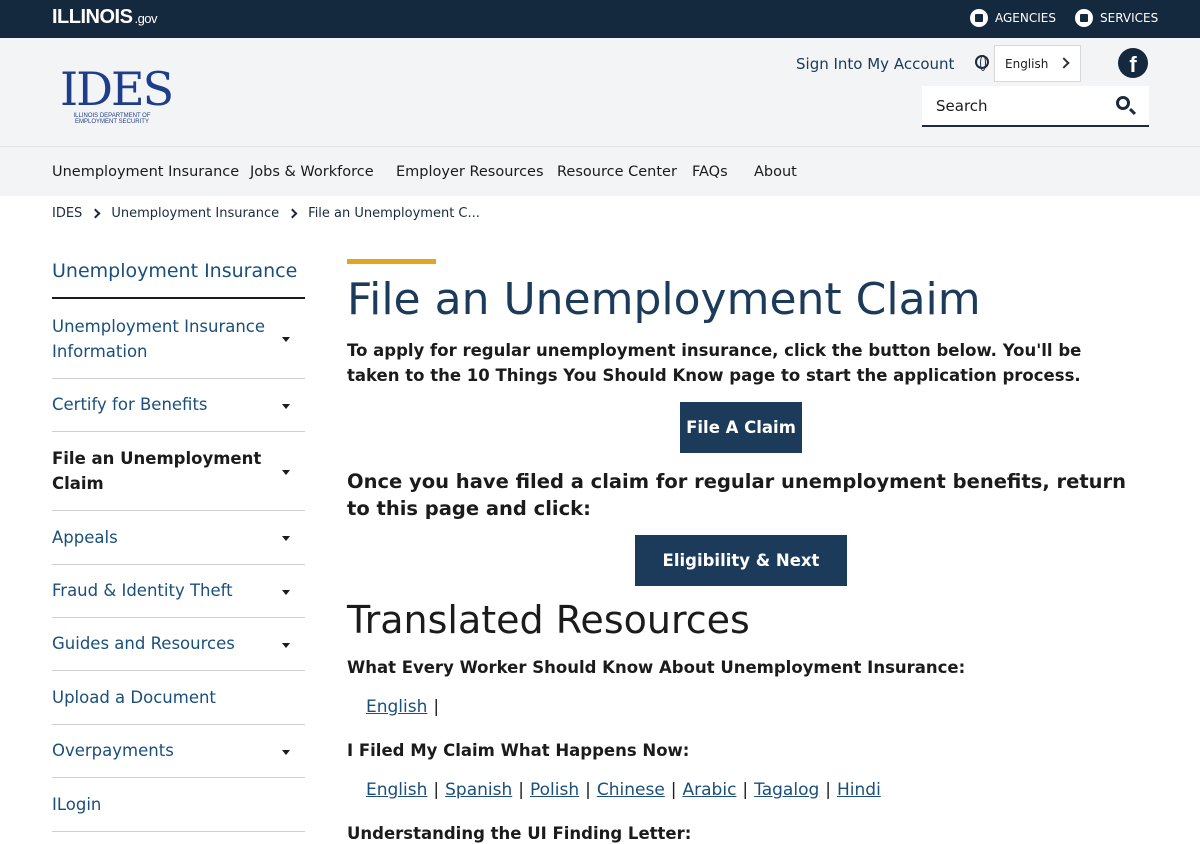 The height and width of the screenshot is (844, 1200). What do you see at coordinates (77, 804) in the screenshot?
I see `sidebar-item-label: ILogin` at bounding box center [77, 804].